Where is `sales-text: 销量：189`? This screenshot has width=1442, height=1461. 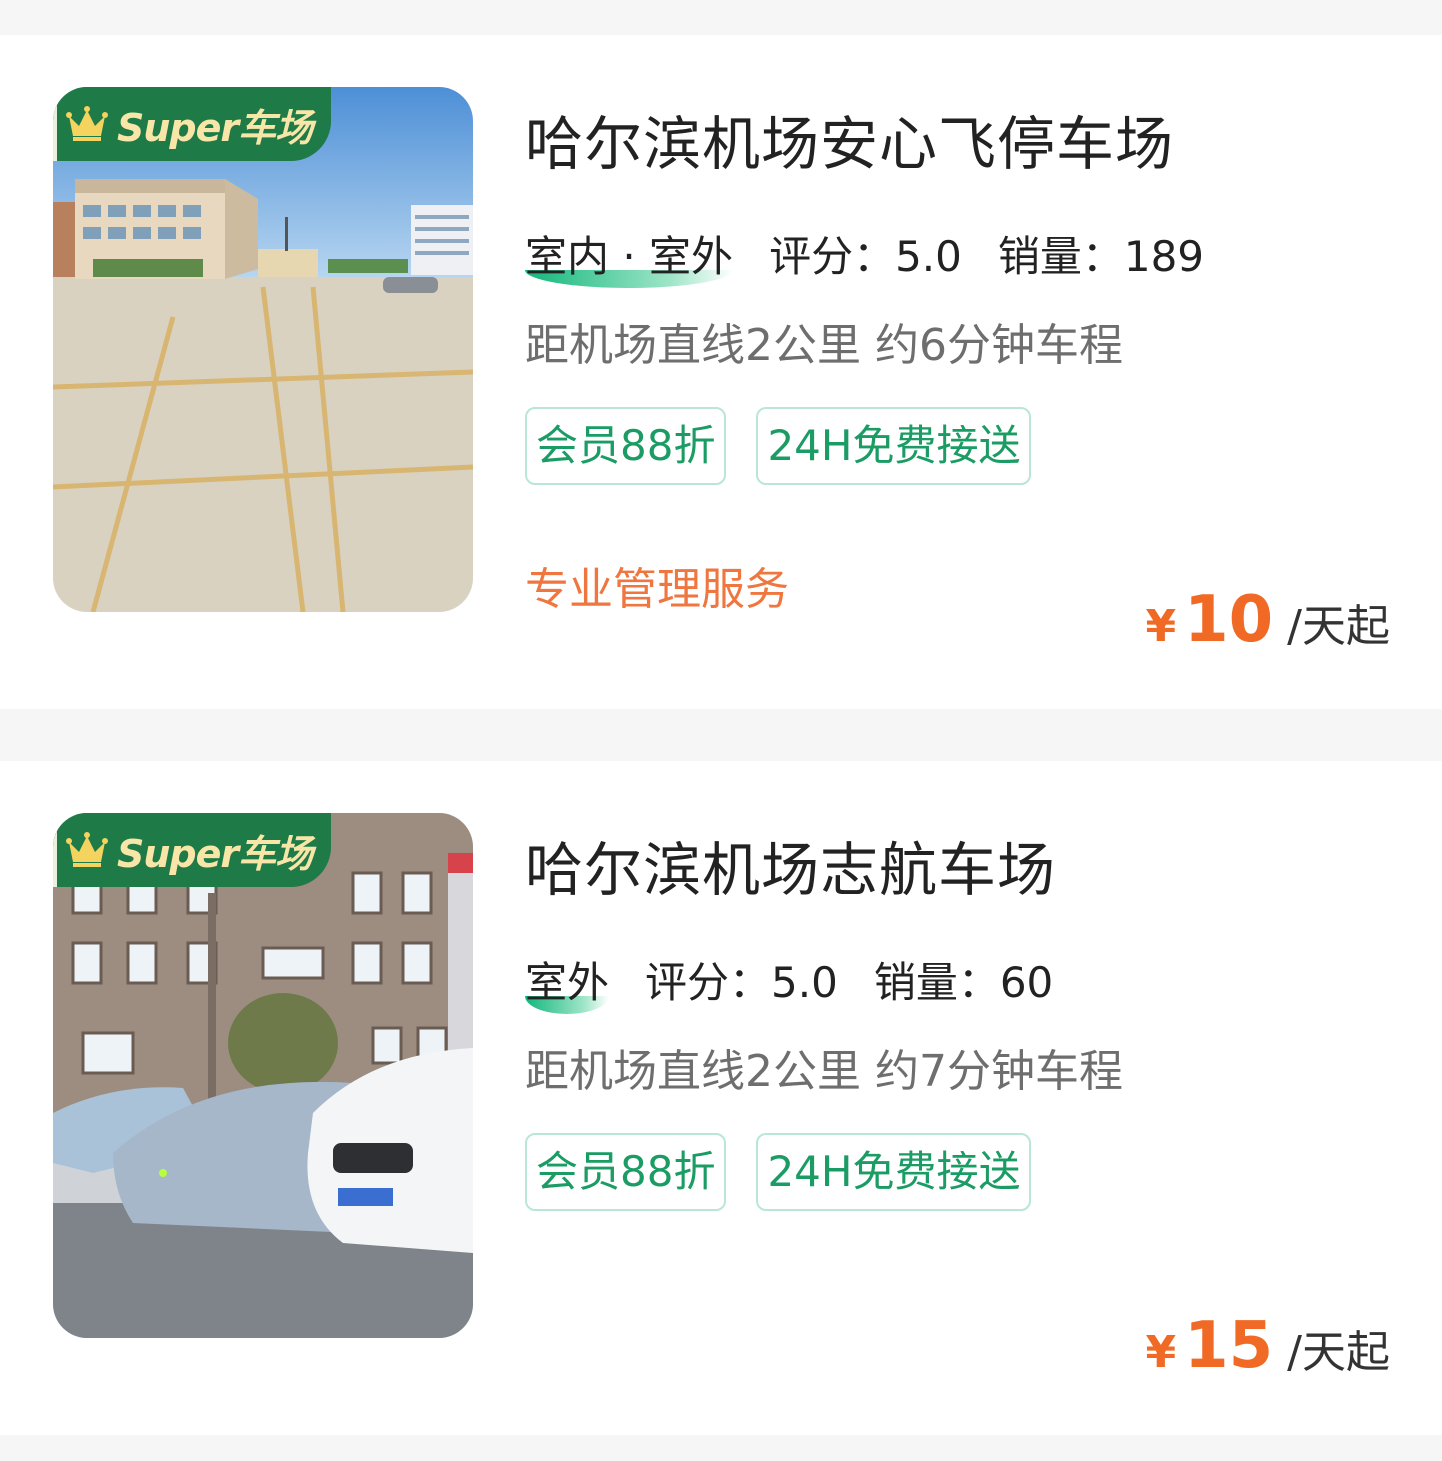
sales-text: 销量：189 is located at coordinates (1101, 256).